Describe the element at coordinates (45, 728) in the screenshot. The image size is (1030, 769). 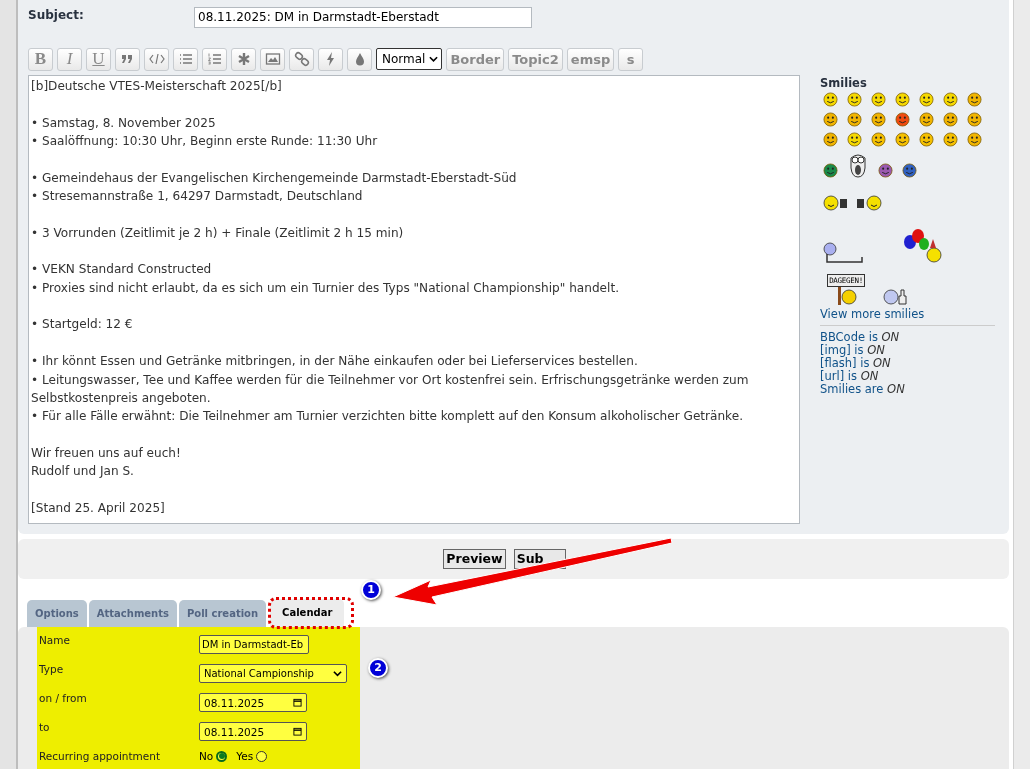
I see `field-label: to` at that location.